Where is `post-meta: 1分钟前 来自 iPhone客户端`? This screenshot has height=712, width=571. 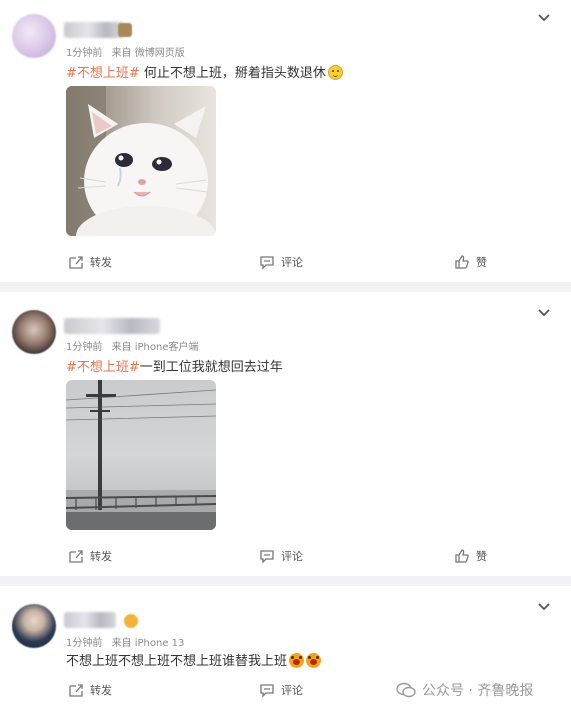
post-meta: 1分钟前 来自 iPhone客户端 is located at coordinates (135, 345).